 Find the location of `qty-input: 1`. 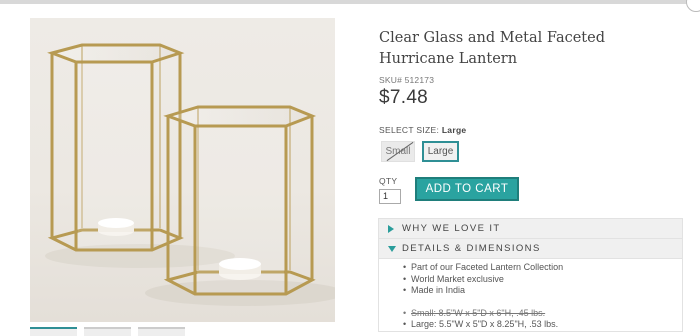

qty-input: 1 is located at coordinates (390, 196).